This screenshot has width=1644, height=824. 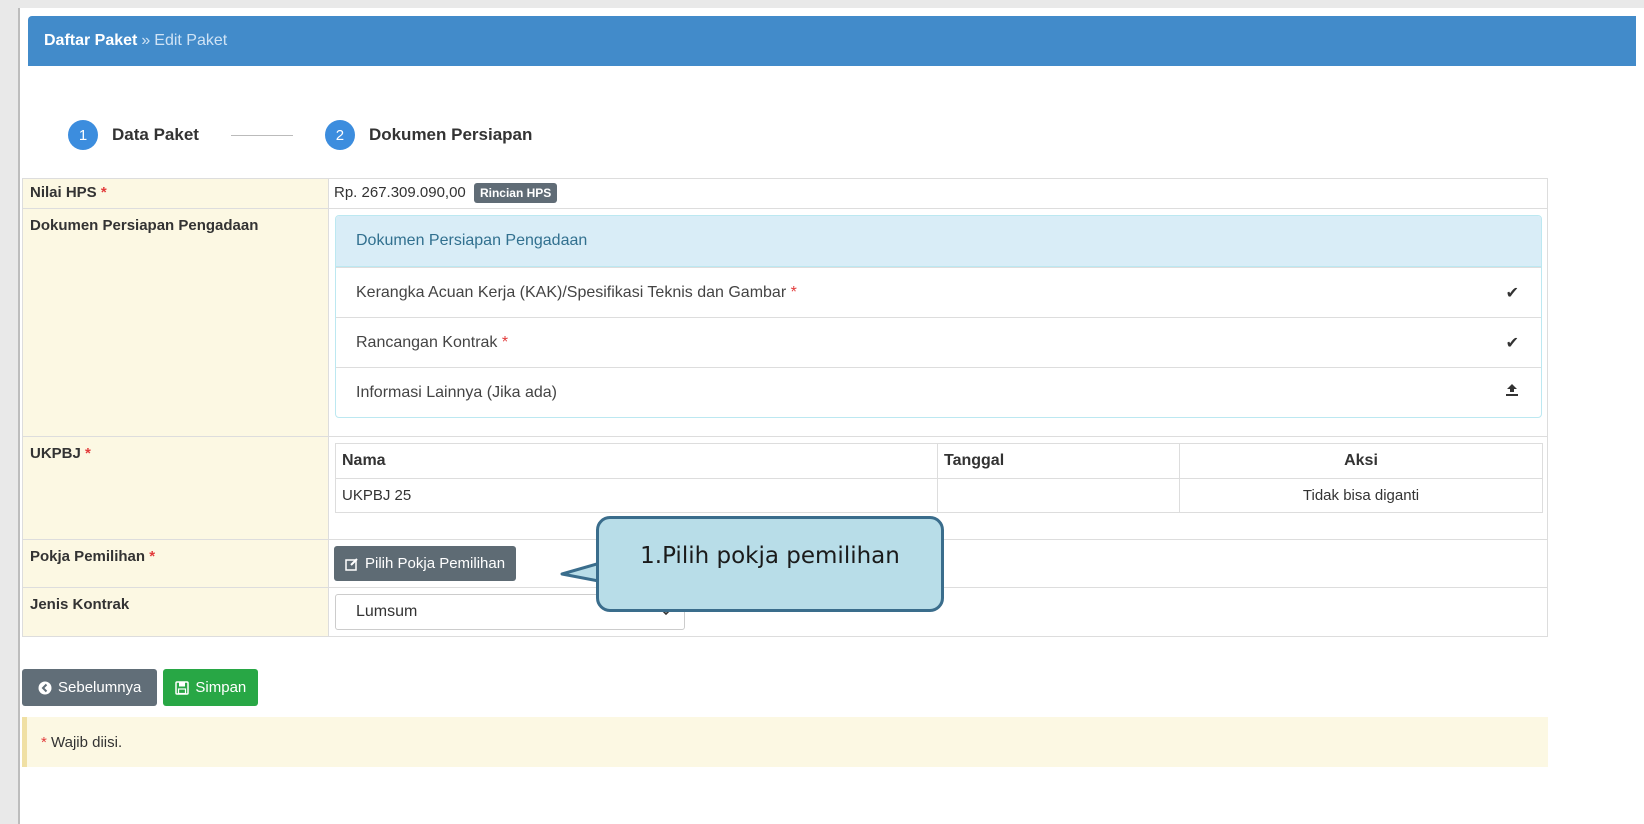 I want to click on label-pokja-pemilihan: Pokja Pemilihan *, so click(x=175, y=563).